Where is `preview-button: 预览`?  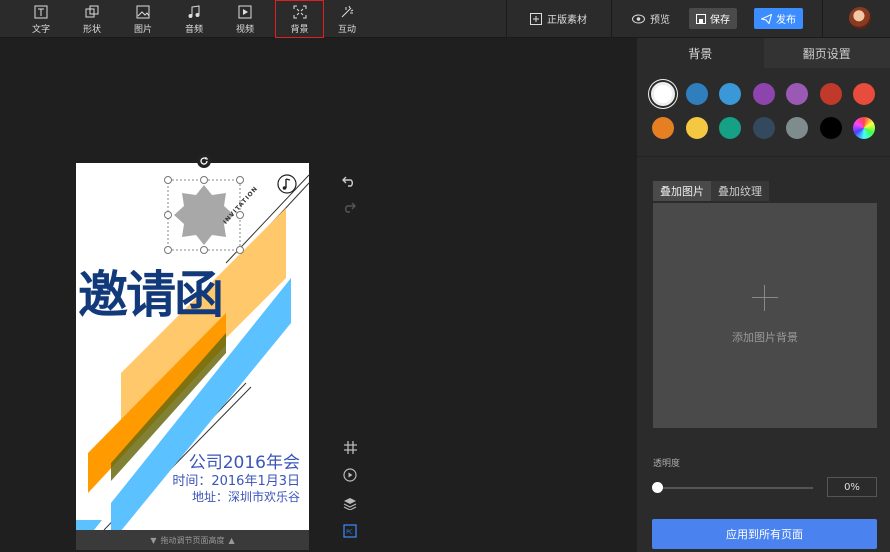
preview-button: 预览 is located at coordinates (651, 18).